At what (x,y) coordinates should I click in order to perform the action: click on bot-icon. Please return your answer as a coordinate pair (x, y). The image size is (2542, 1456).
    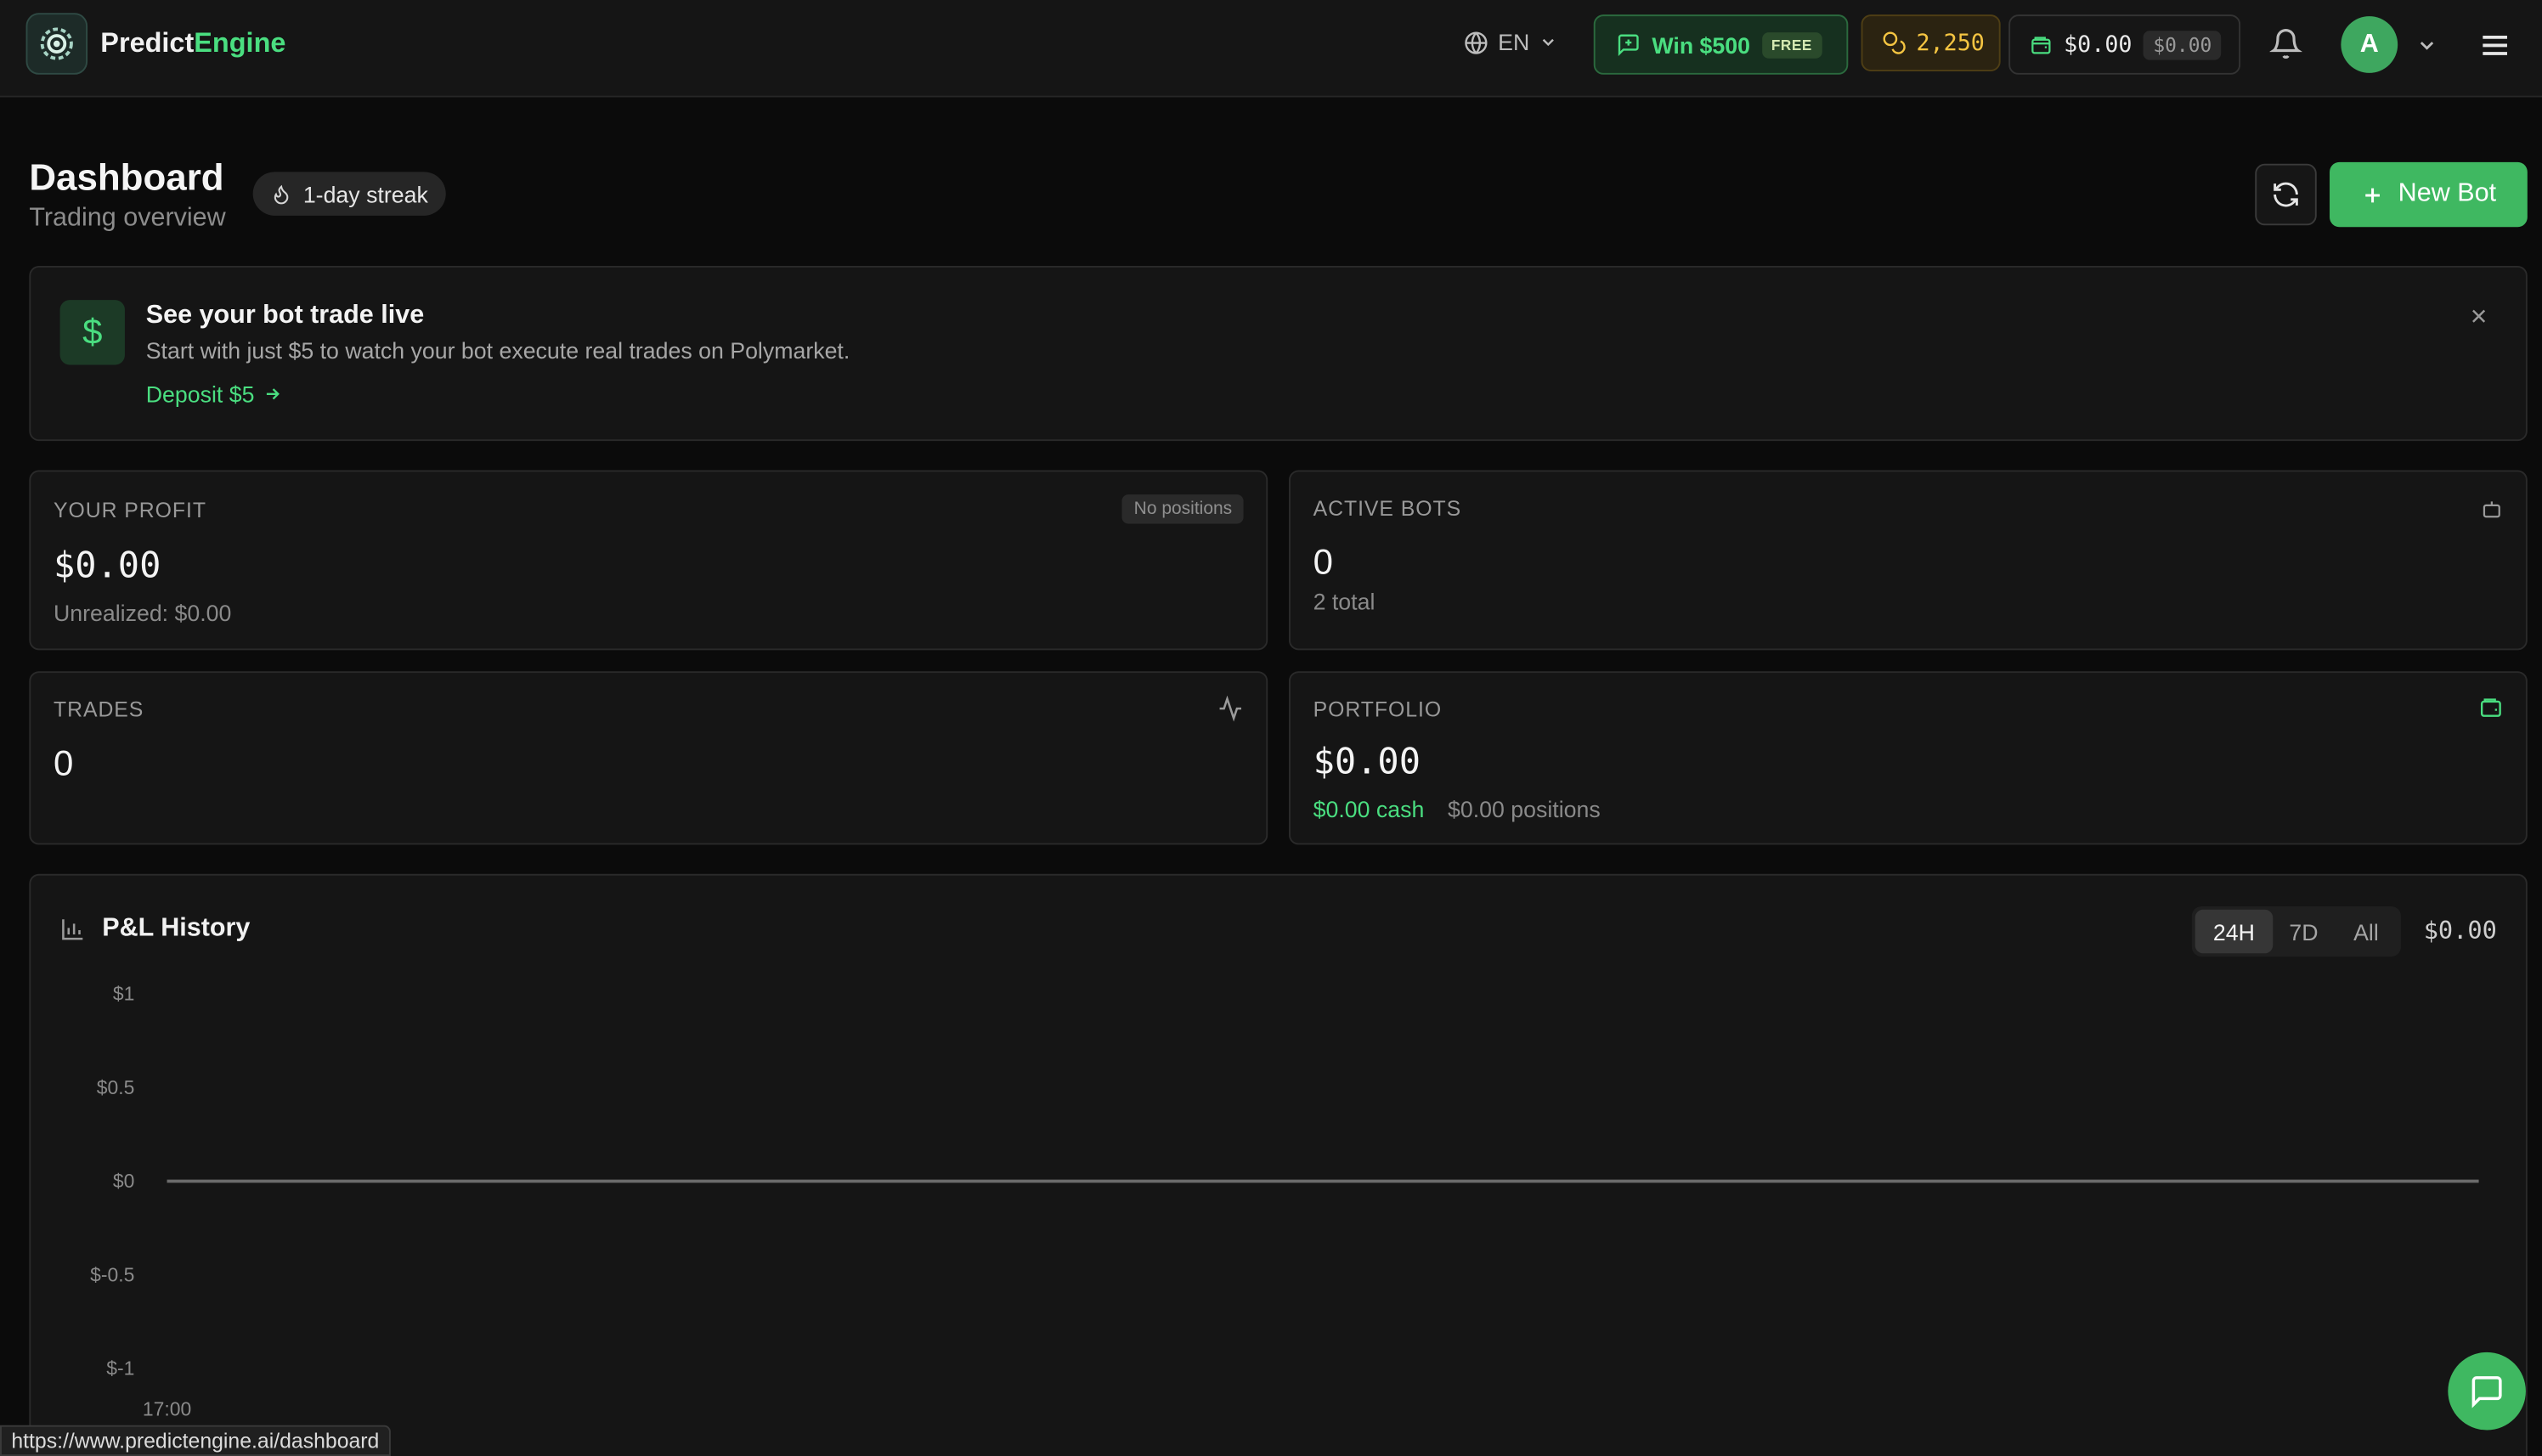
    Looking at the image, I should click on (2491, 513).